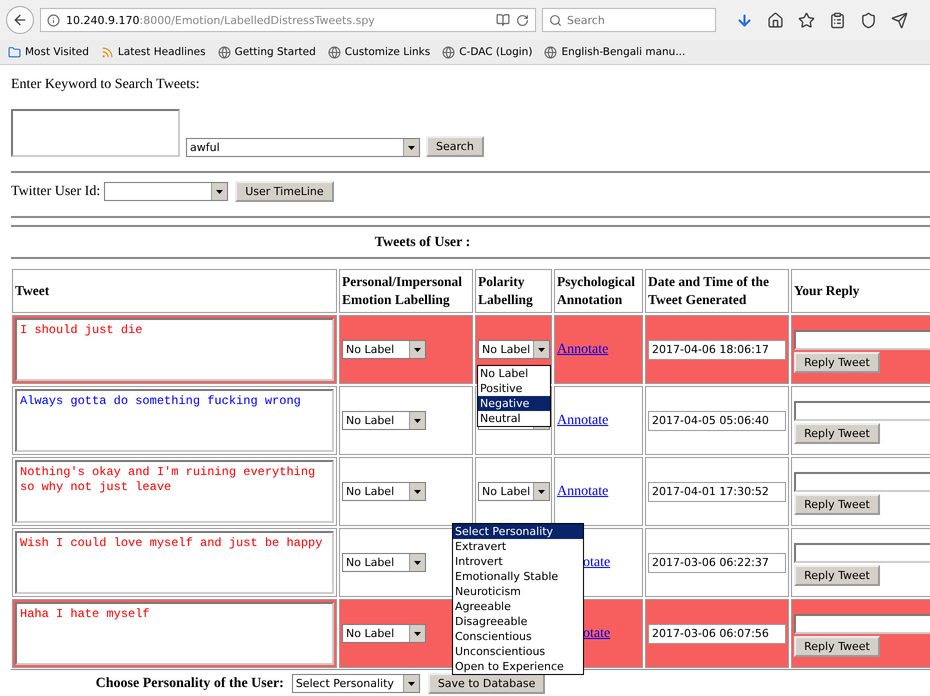  I want to click on send-icon, so click(899, 20).